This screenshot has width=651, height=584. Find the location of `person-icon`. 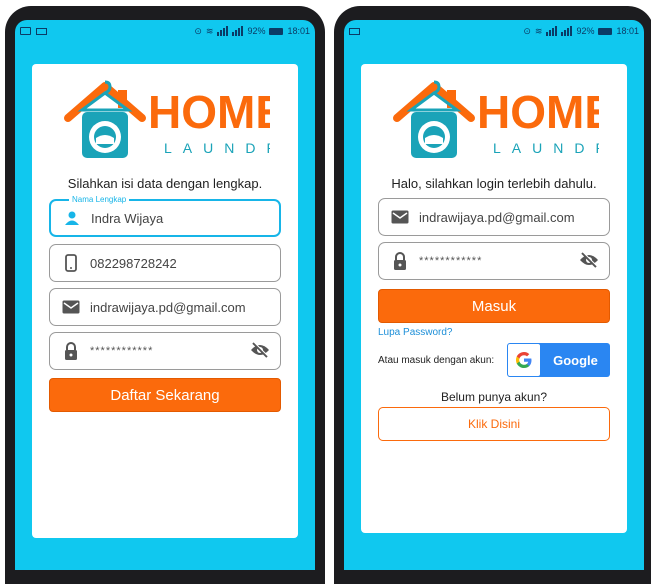

person-icon is located at coordinates (72, 218).